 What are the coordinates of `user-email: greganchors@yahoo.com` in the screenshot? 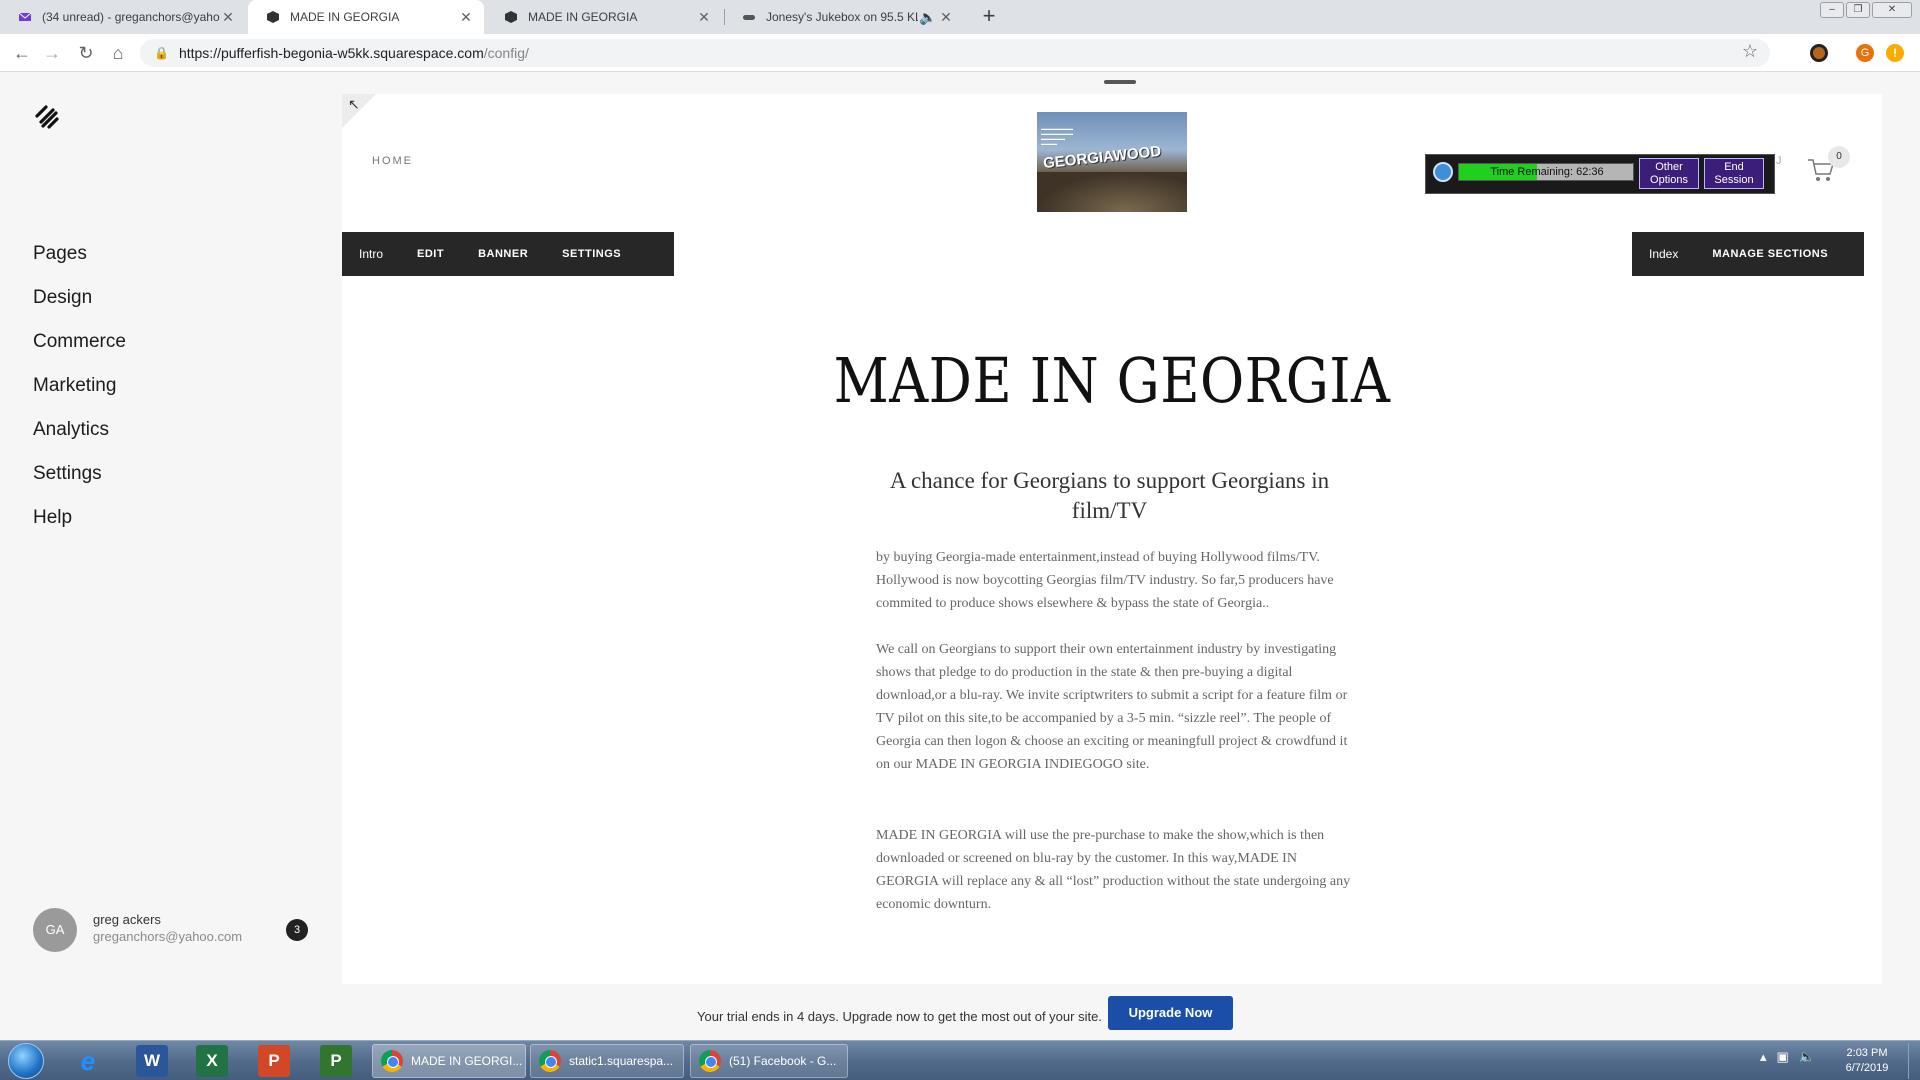 It's located at (168, 936).